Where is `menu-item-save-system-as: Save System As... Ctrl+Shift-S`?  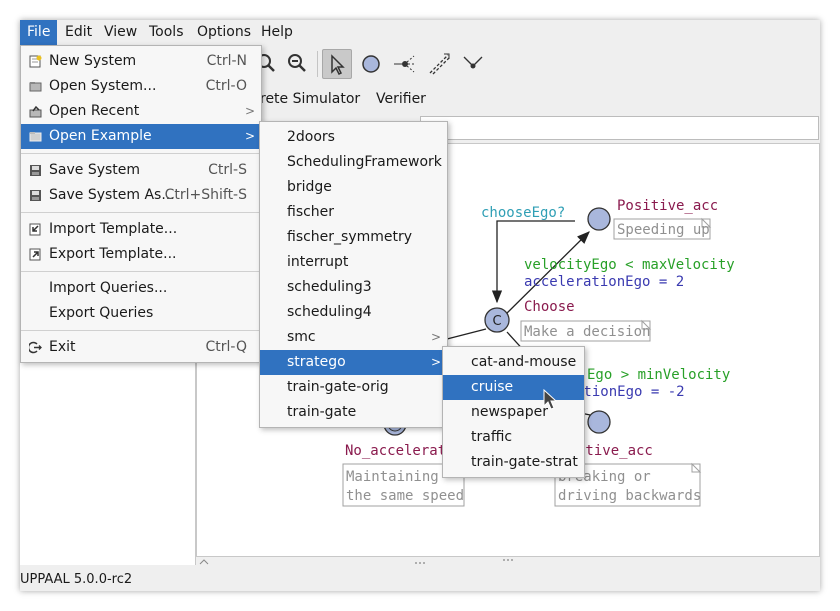 menu-item-save-system-as: Save System As... Ctrl+Shift-S is located at coordinates (141, 195).